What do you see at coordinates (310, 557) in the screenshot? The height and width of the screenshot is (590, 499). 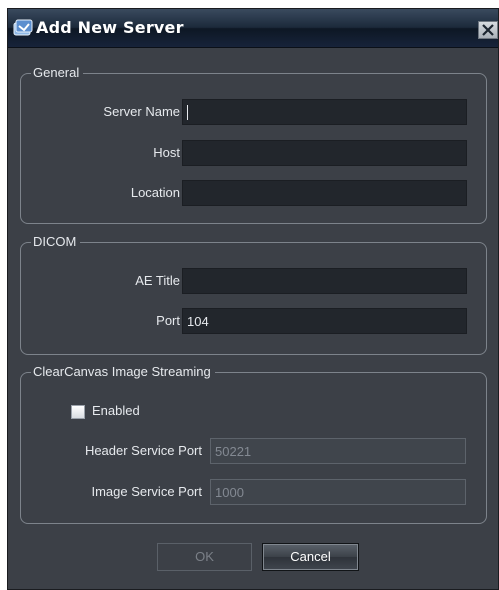 I see `cancel-button: Cancel` at bounding box center [310, 557].